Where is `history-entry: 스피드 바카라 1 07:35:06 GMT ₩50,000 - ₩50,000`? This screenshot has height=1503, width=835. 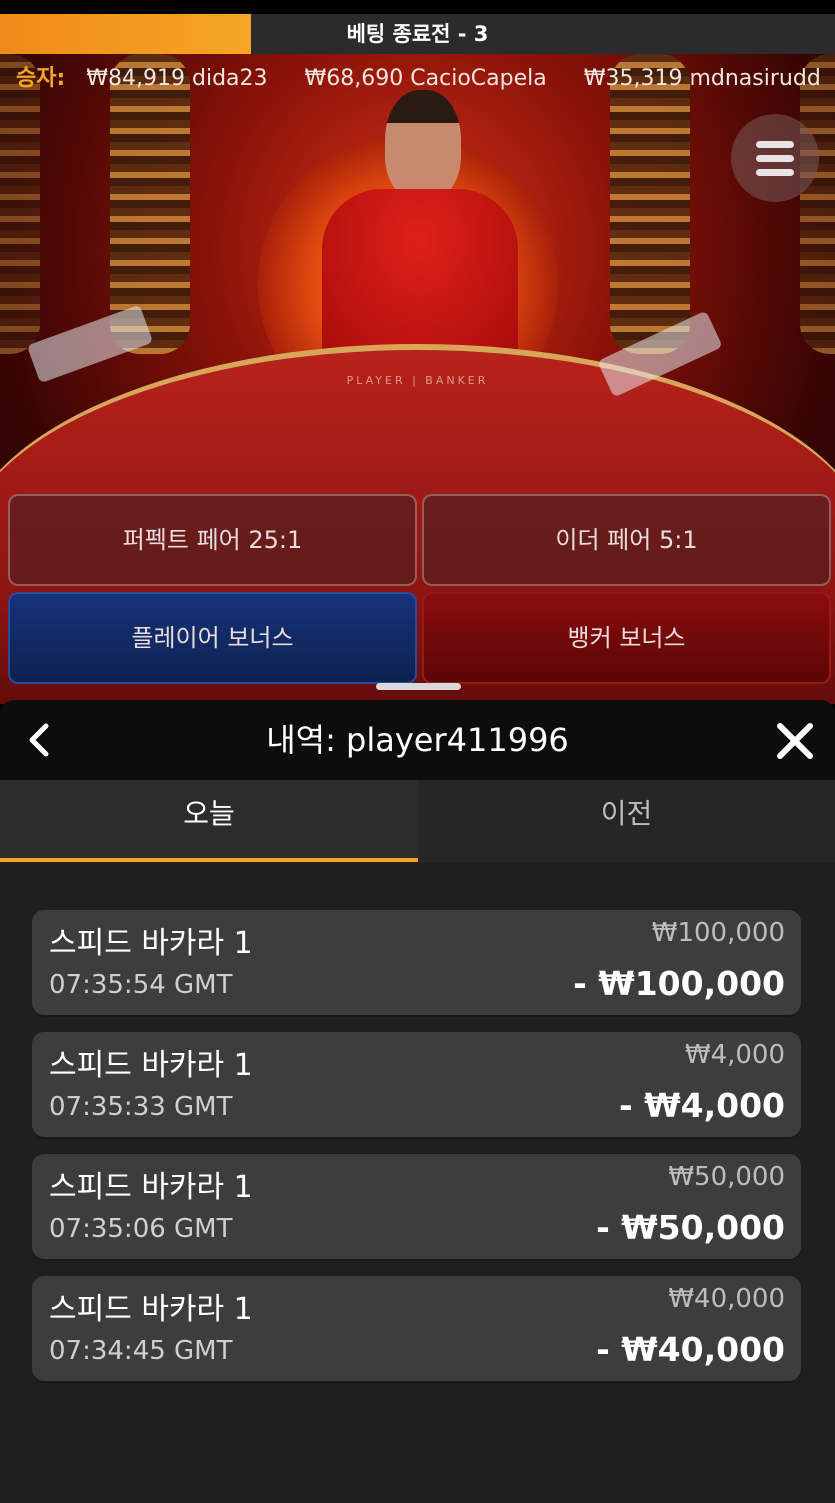 history-entry: 스피드 바카라 1 07:35:06 GMT ₩50,000 - ₩50,000 is located at coordinates (416, 1206).